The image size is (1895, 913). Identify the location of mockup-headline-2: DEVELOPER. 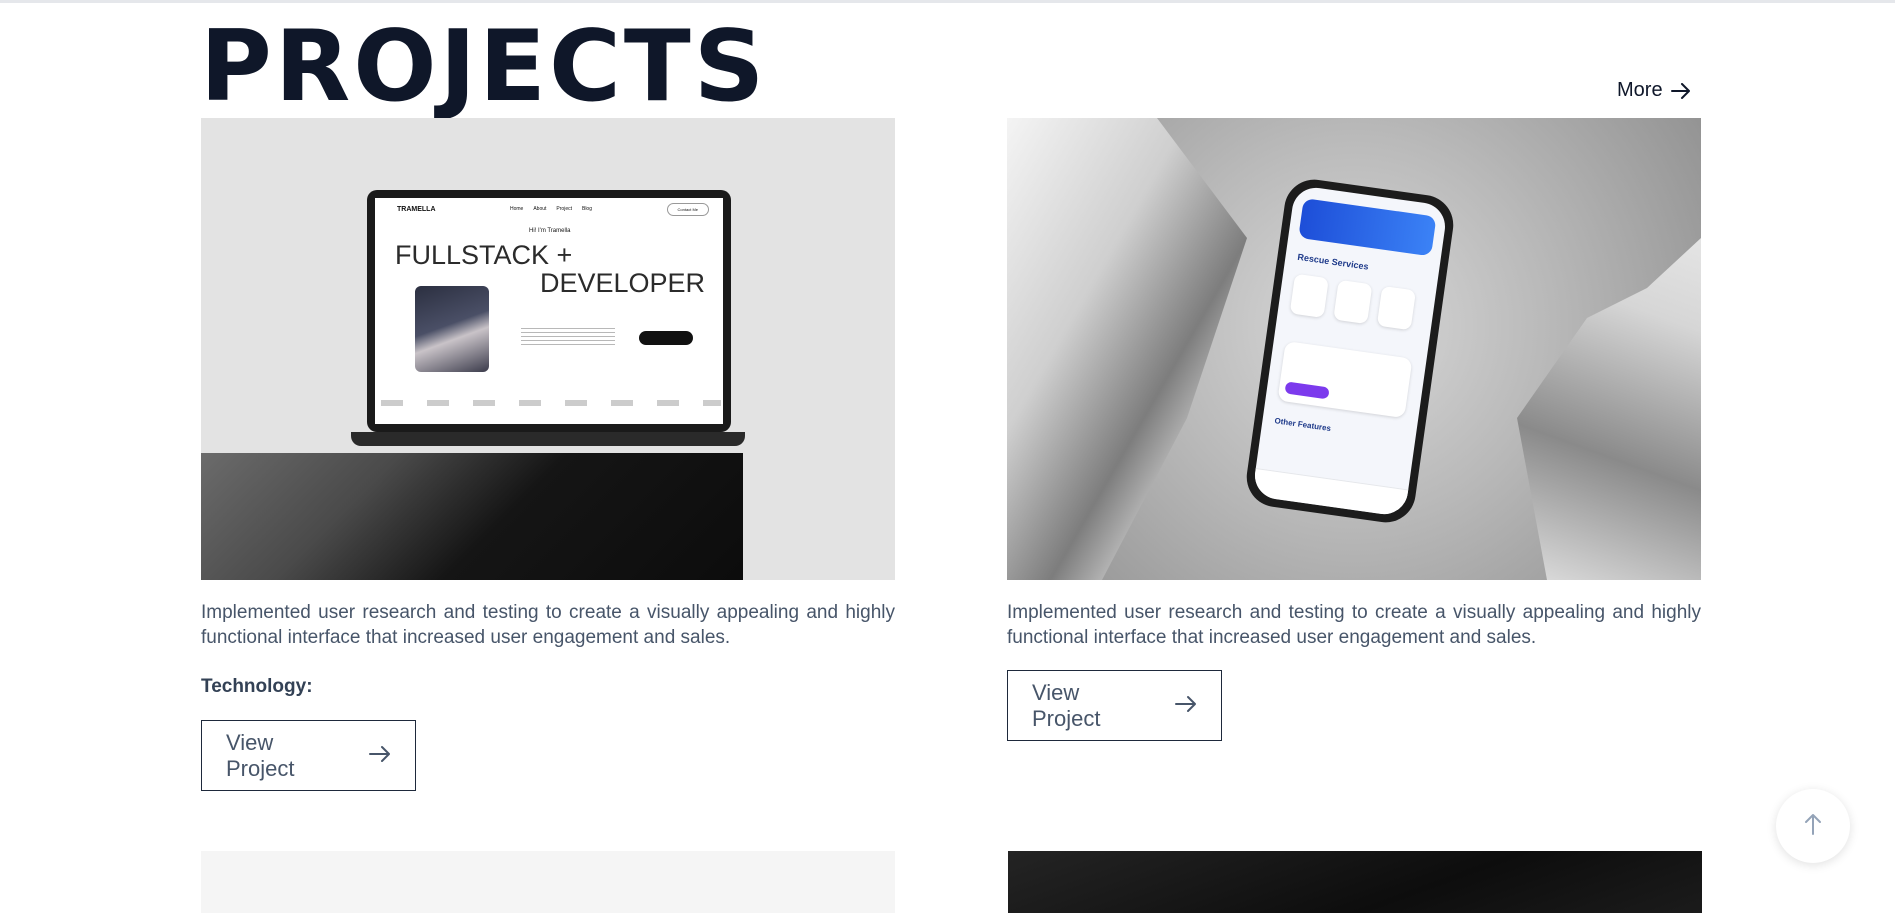
(623, 283).